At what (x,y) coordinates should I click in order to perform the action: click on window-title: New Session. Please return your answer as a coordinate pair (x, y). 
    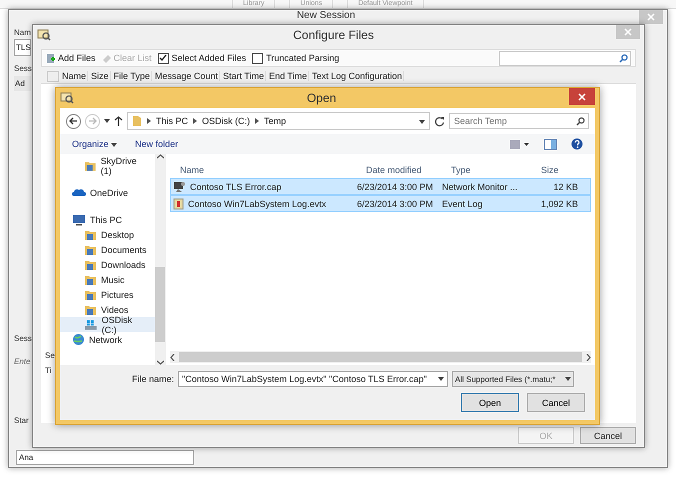
    Looking at the image, I should click on (326, 16).